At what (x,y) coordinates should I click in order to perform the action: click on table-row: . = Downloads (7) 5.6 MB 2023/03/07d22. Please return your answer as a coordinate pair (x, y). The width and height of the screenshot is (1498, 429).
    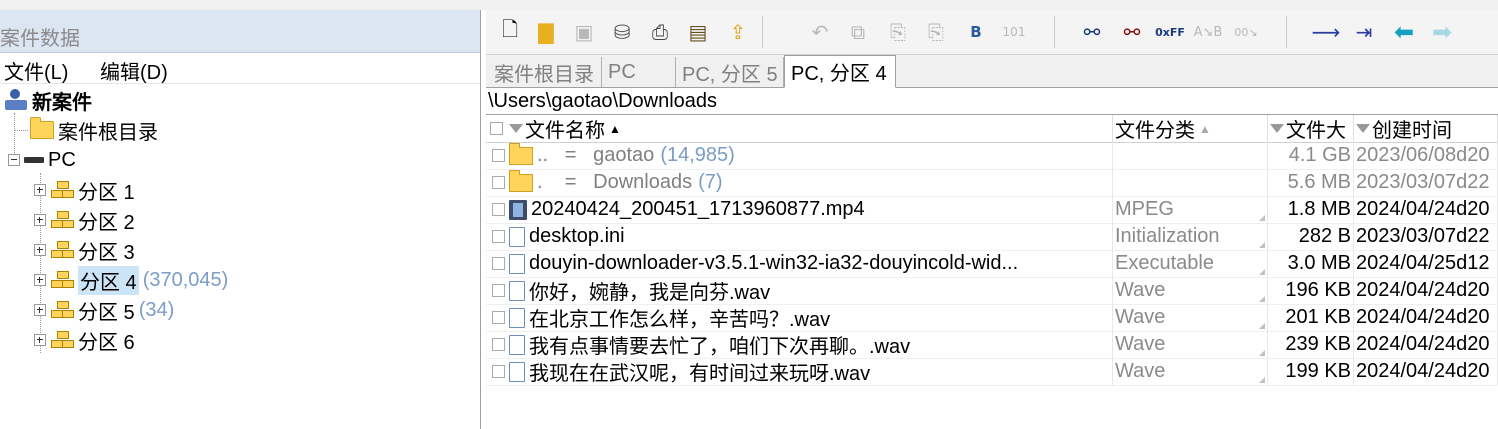
    Looking at the image, I should click on (992, 183).